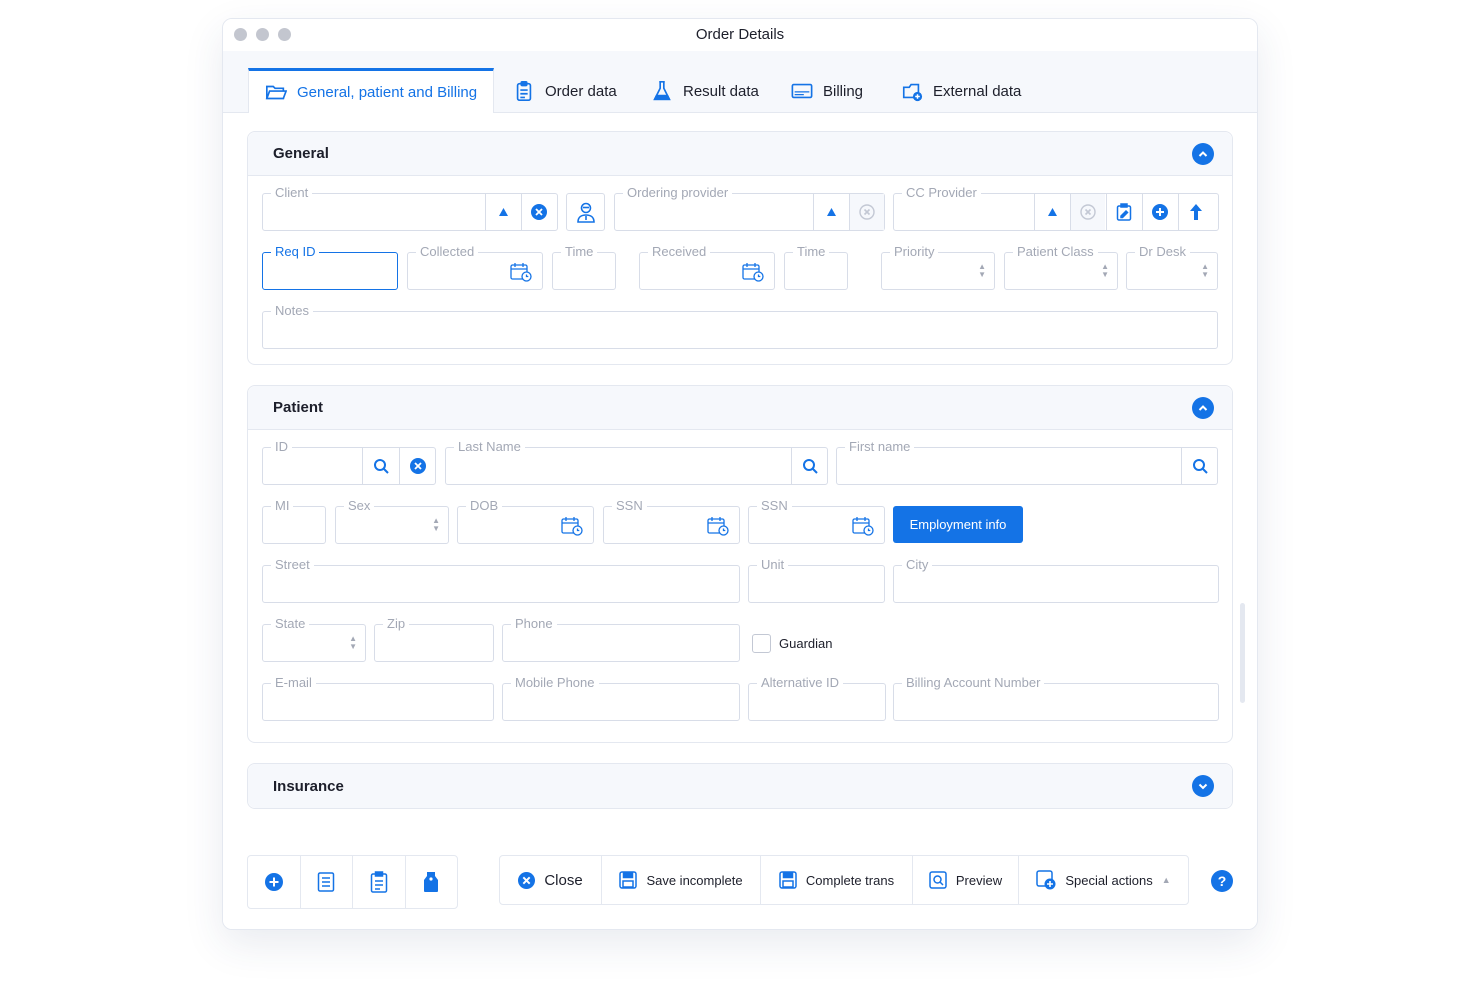 This screenshot has width=1480, height=987. Describe the element at coordinates (551, 880) in the screenshot. I see `close-button: Close` at that location.